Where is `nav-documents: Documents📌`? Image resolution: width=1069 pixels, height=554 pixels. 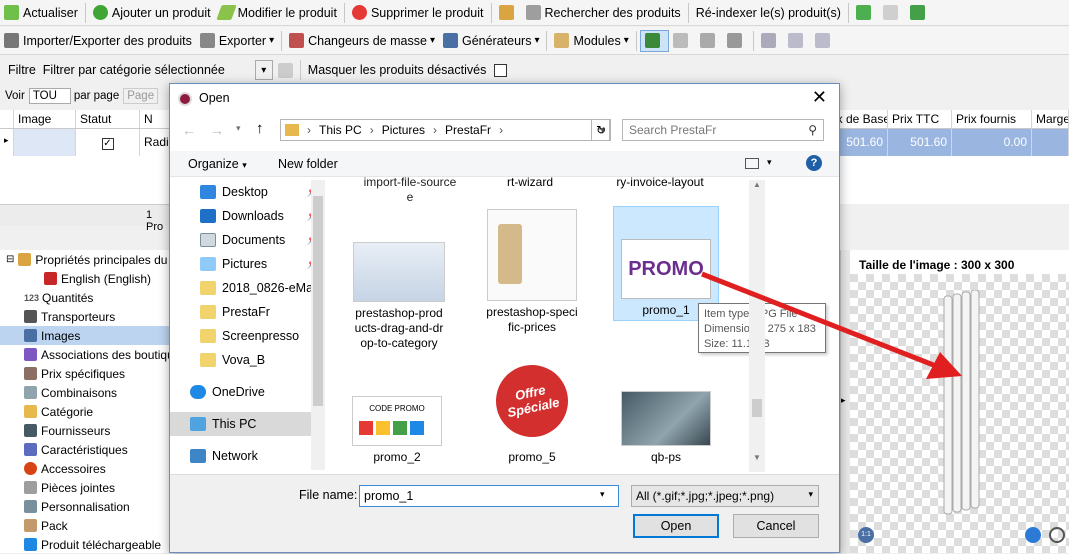
nav-documents: Documents📌 is located at coordinates (247, 240).